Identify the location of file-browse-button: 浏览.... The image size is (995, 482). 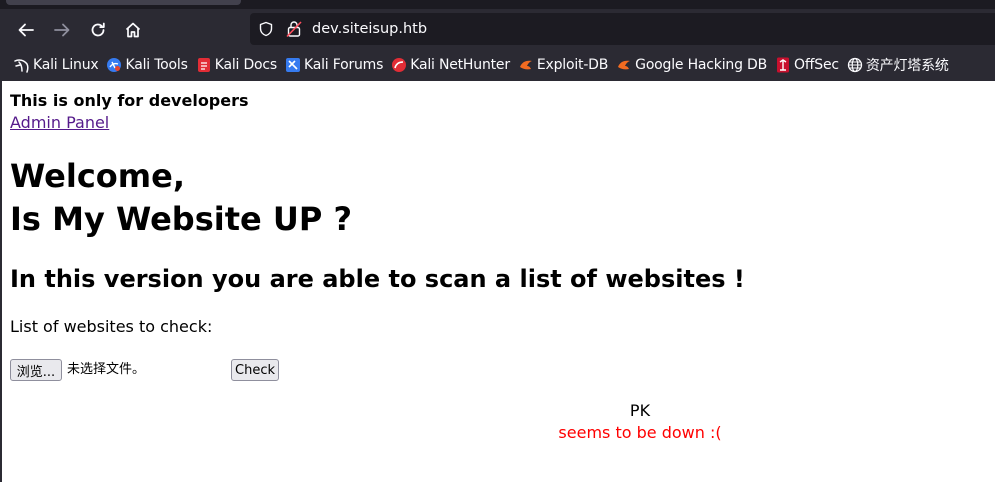
(36, 370).